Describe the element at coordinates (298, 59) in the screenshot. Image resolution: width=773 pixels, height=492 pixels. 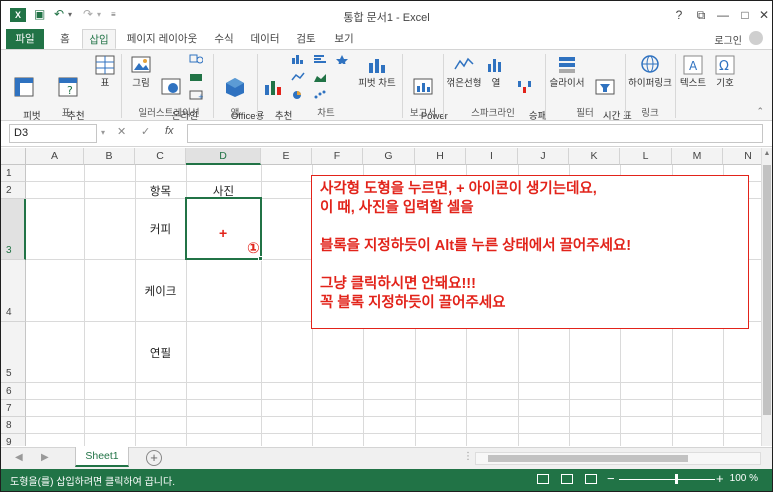
I see `column-chart-icon` at that location.